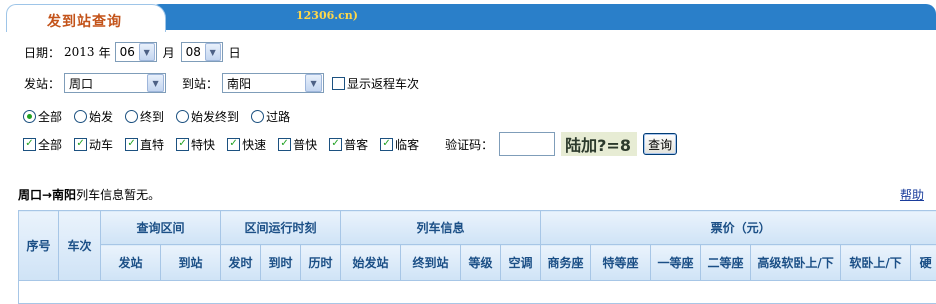  I want to click on date-row: 日期： 2013 年 06 ▼ 月 08 ▼ 日, so click(132, 52).